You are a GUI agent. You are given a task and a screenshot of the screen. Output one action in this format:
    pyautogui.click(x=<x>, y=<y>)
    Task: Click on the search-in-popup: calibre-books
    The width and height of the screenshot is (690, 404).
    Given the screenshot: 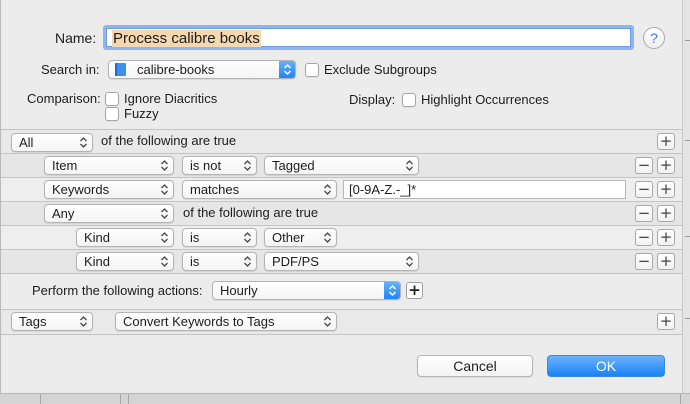 What is the action you would take?
    pyautogui.click(x=202, y=69)
    